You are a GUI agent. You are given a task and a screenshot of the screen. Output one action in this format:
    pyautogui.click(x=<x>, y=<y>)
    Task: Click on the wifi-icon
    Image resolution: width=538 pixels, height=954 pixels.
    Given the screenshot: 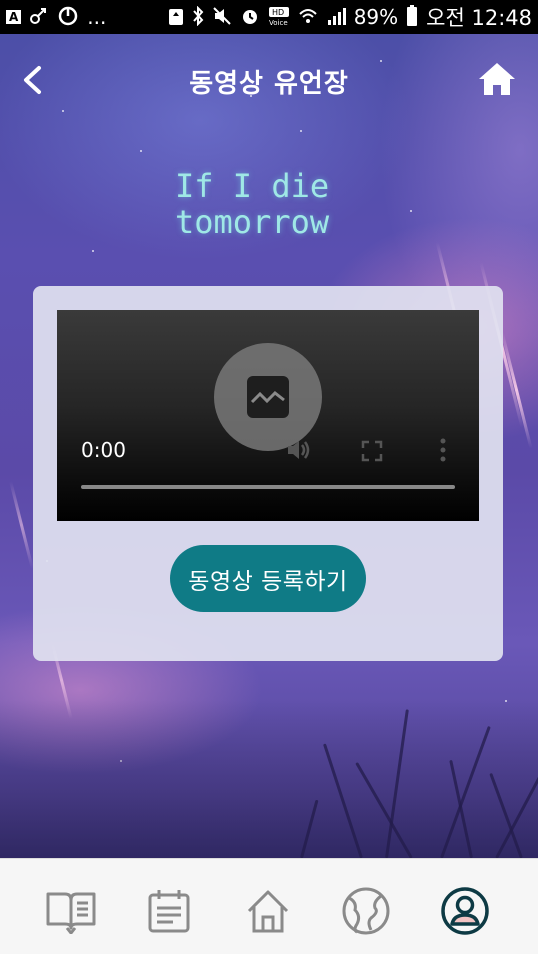 What is the action you would take?
    pyautogui.click(x=308, y=17)
    